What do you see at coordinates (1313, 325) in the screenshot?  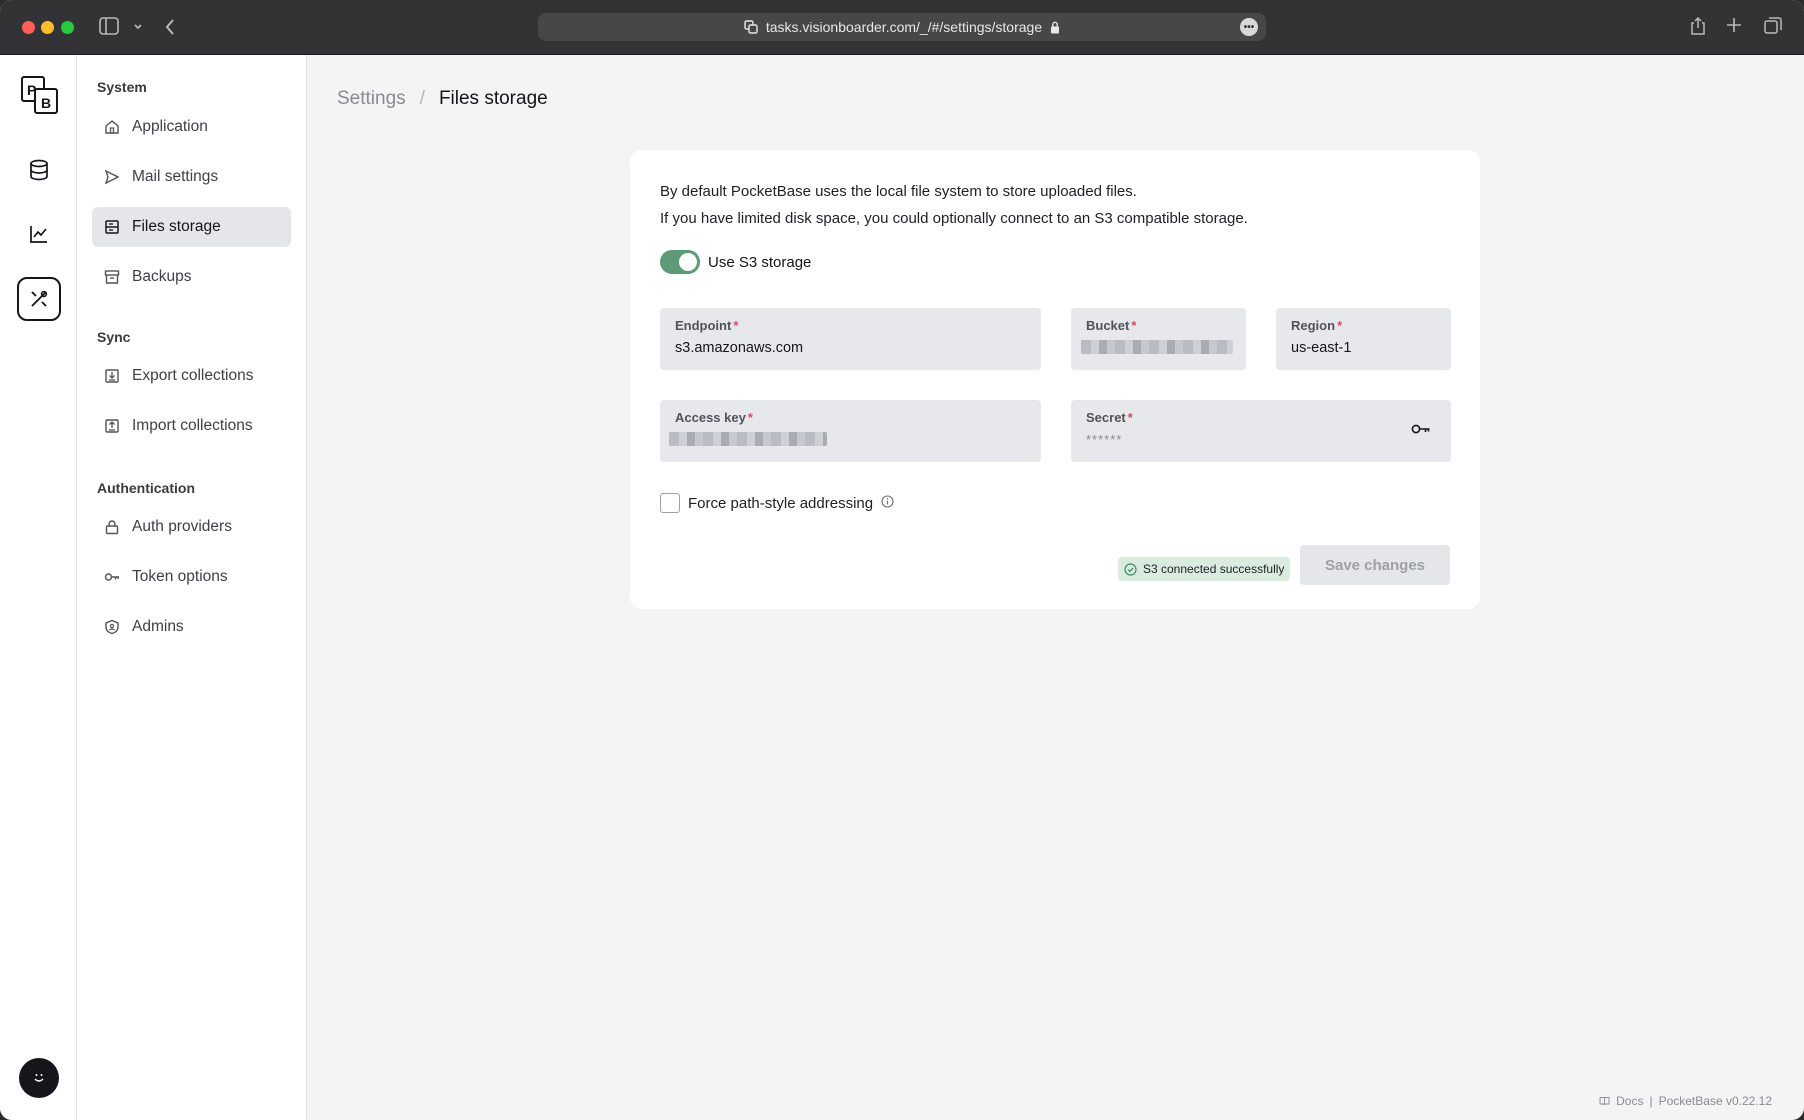 I see `region-label: Region` at bounding box center [1313, 325].